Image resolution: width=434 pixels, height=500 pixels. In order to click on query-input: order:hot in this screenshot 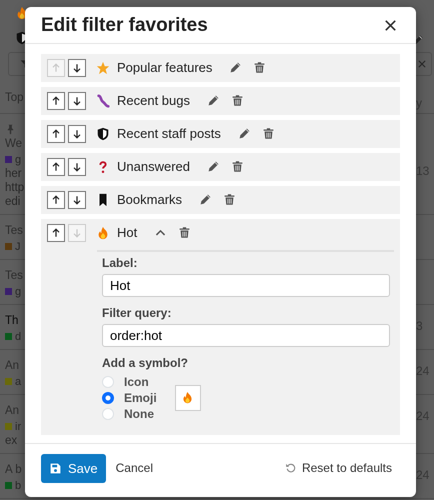, I will do `click(246, 335)`.